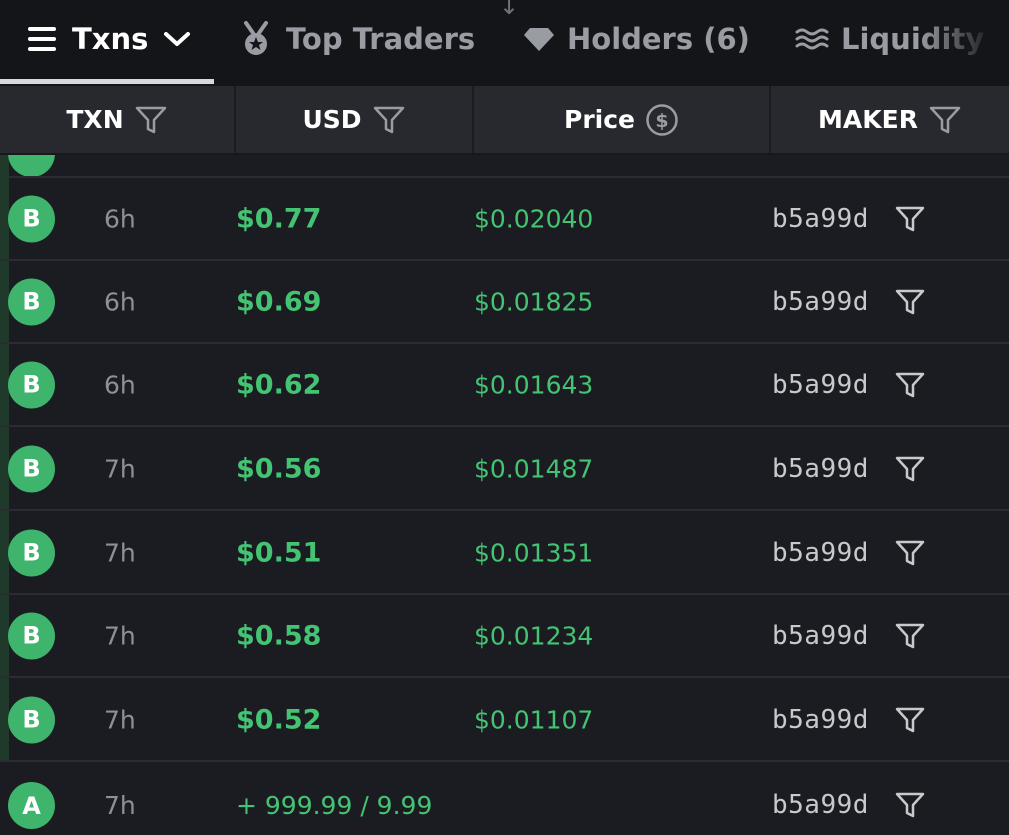 Image resolution: width=1009 pixels, height=835 pixels. Describe the element at coordinates (658, 39) in the screenshot. I see `tab-holders-label: Holders (6)` at that location.